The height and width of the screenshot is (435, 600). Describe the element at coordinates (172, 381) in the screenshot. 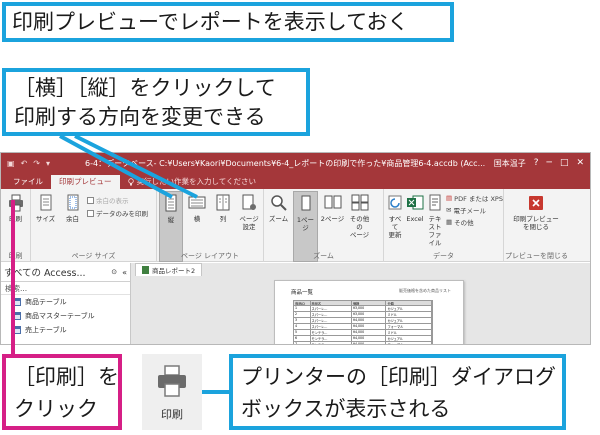

I see `printer-icon` at that location.